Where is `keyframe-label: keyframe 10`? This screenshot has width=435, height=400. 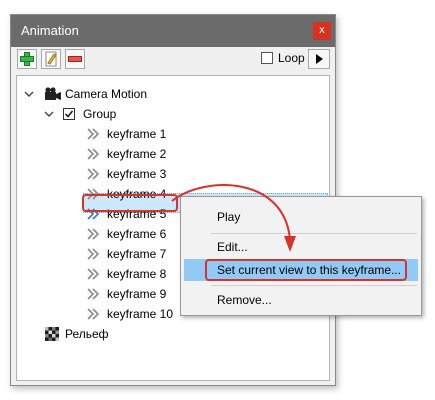
keyframe-label: keyframe 10 is located at coordinates (140, 314).